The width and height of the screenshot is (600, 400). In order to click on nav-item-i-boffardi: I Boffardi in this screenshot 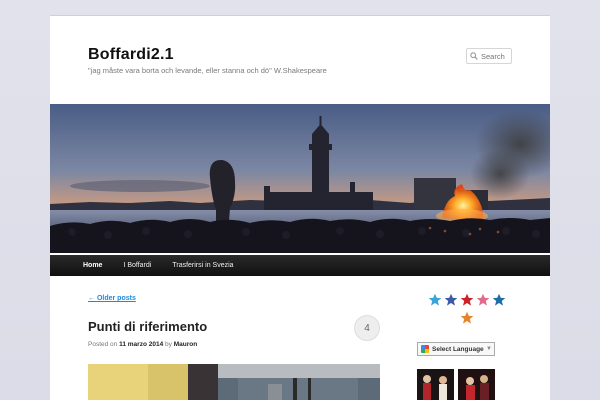, I will do `click(137, 265)`.